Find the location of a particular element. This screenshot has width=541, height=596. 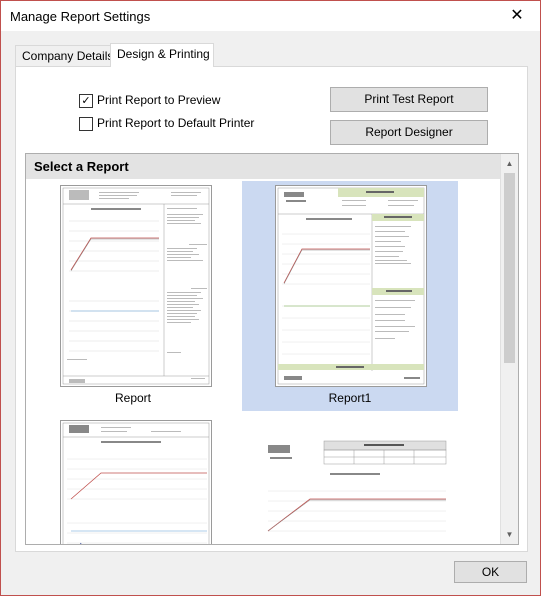

vertical-scrollbar: ▲ ▼ is located at coordinates (509, 349).